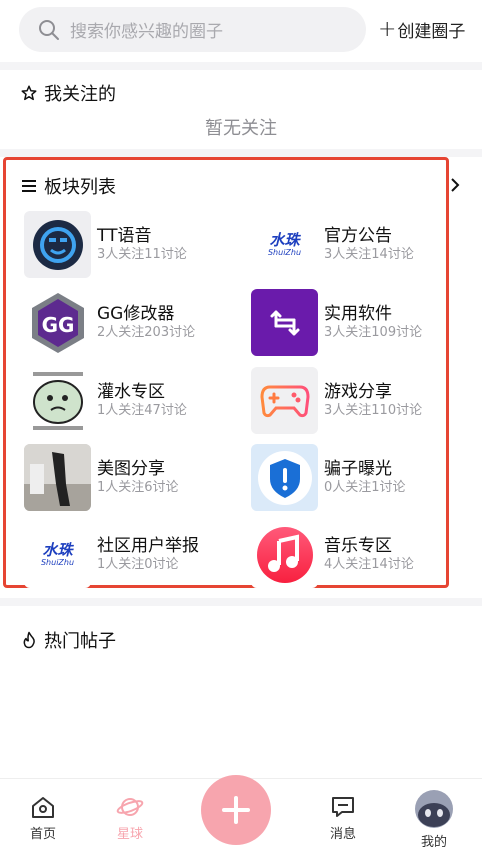 The image size is (482, 857). Describe the element at coordinates (369, 564) in the screenshot. I see `board-meta: 4人关注14讨论` at that location.